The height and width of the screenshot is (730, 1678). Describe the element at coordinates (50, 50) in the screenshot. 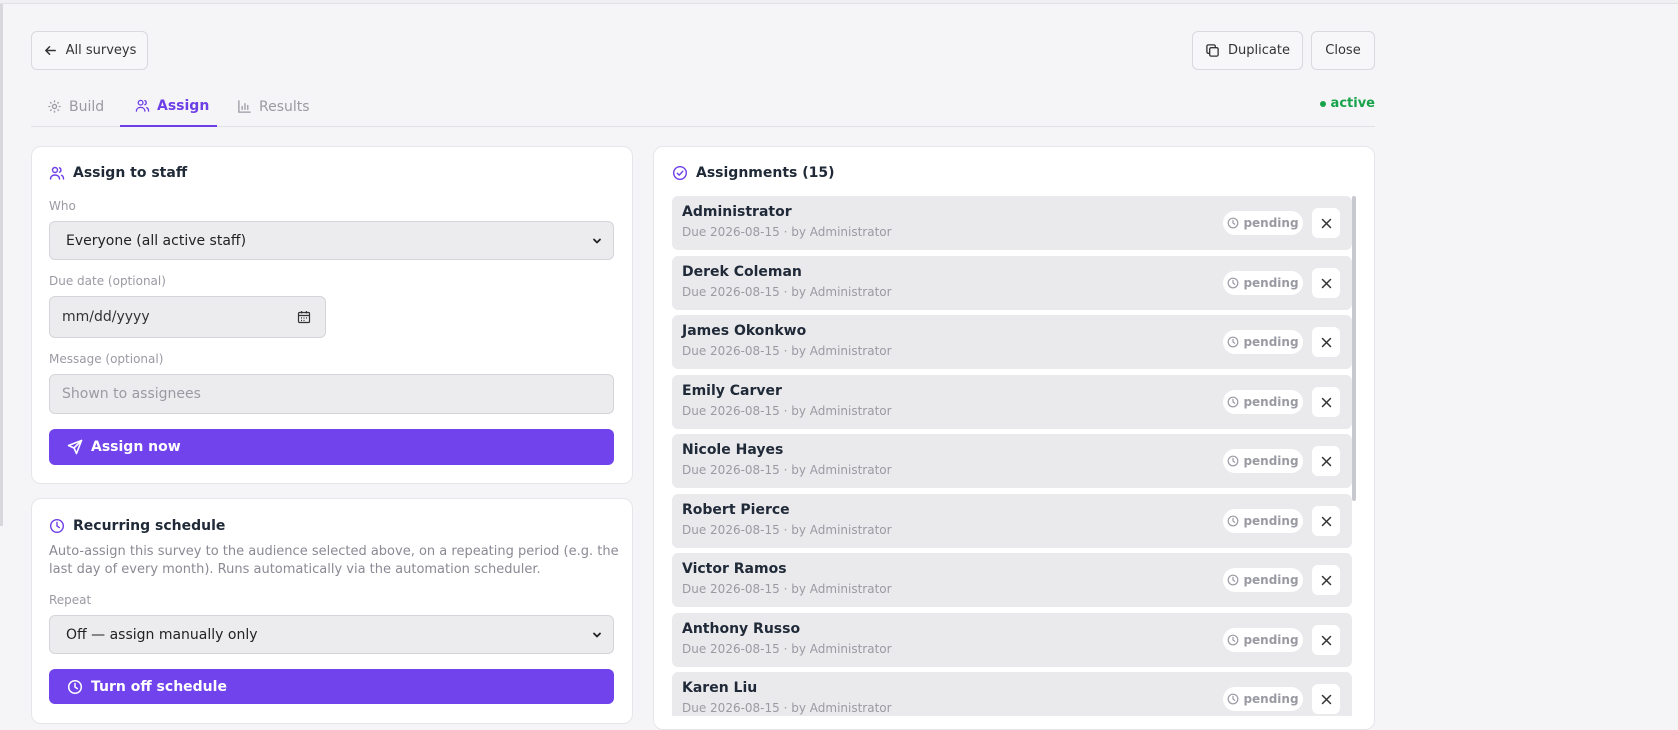

I see `arrow-left-icon` at that location.